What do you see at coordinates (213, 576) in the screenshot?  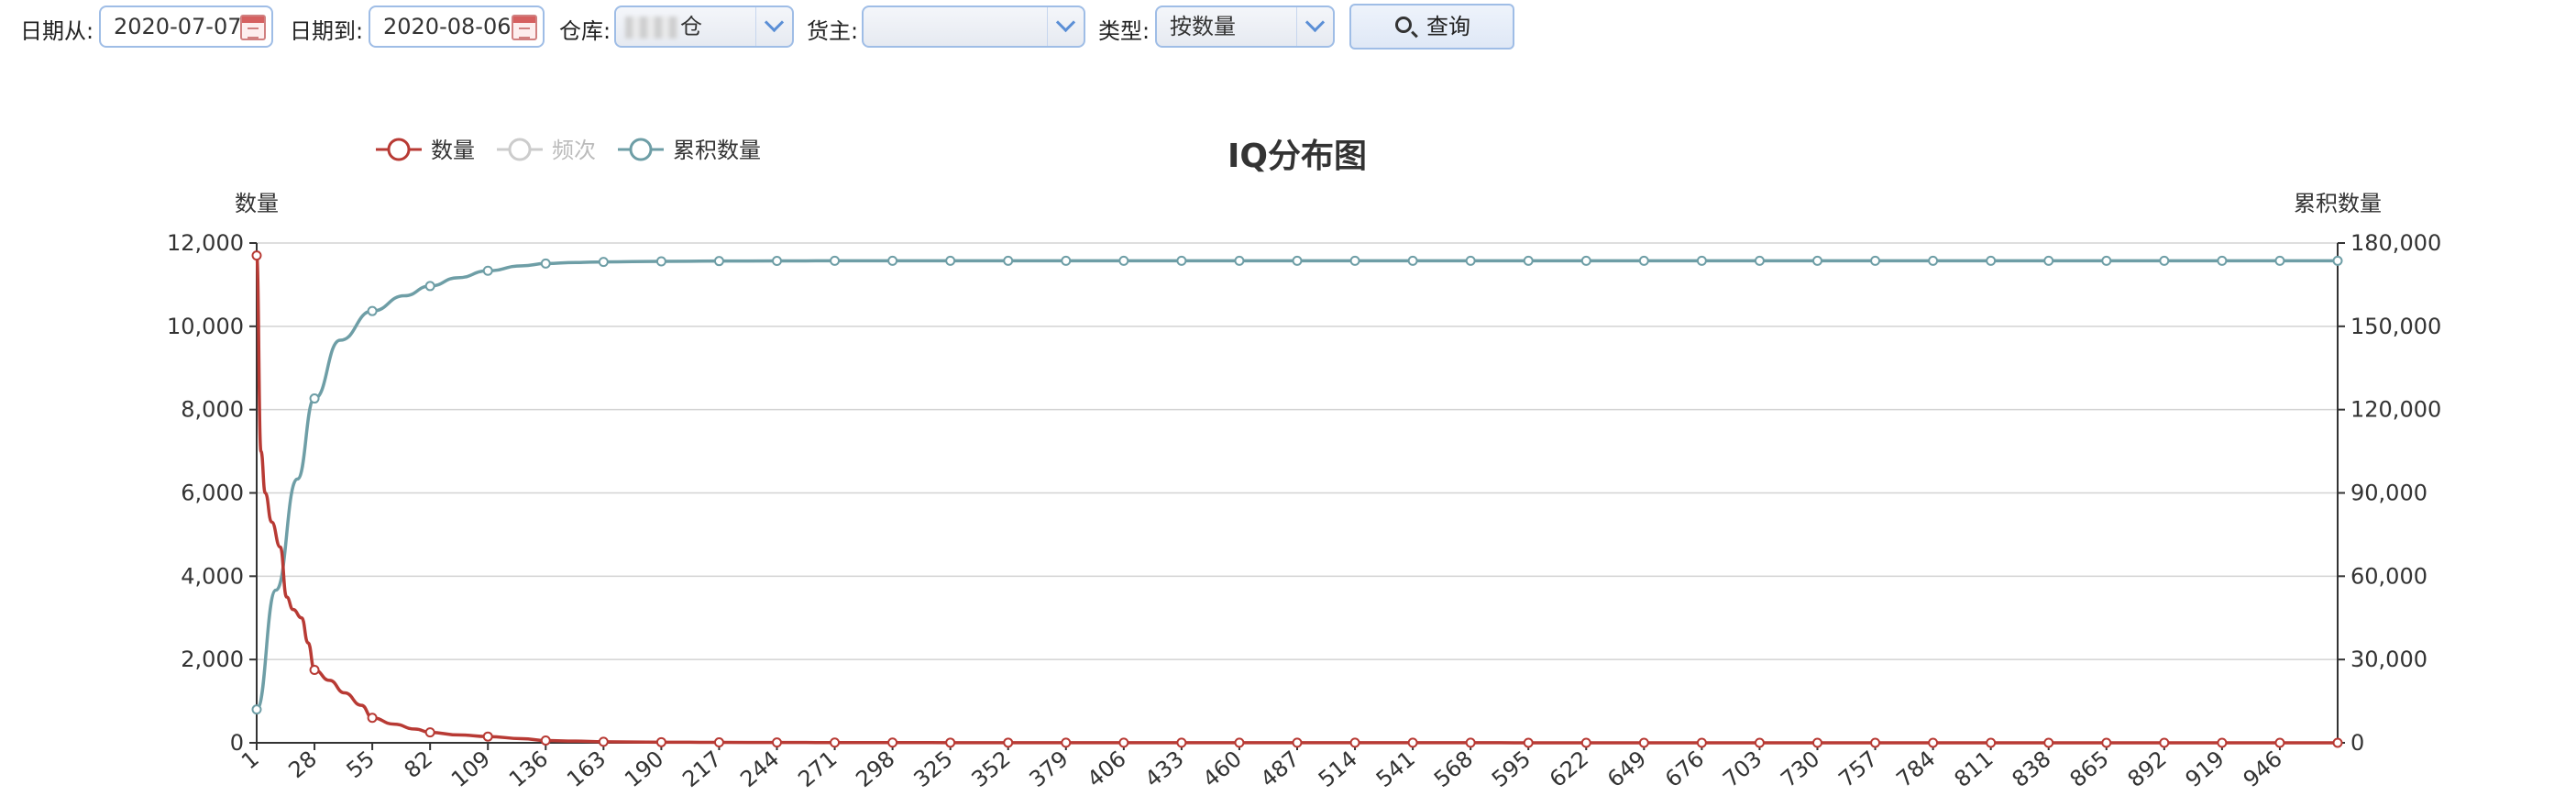 I see `left-axis-tick-label: 4,000` at bounding box center [213, 576].